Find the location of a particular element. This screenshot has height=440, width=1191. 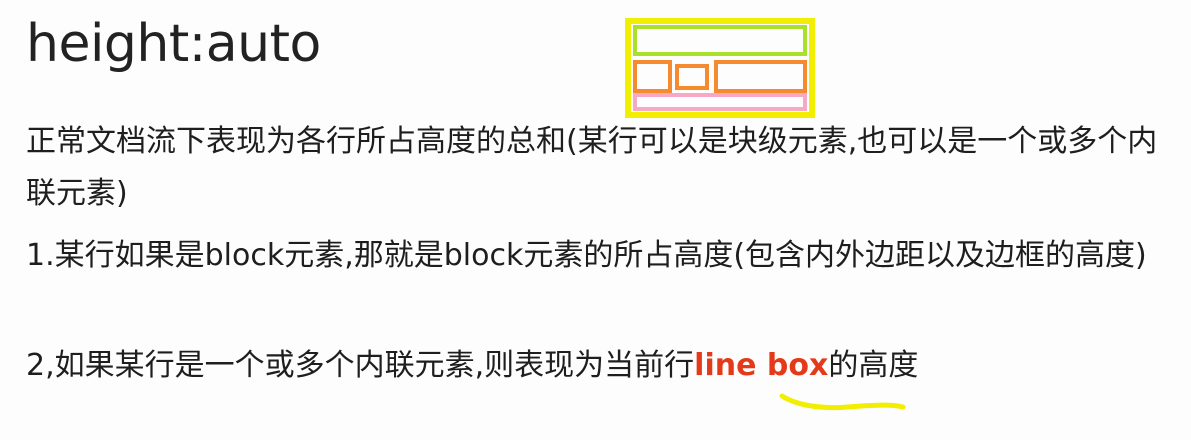

container-box is located at coordinates (720, 68).